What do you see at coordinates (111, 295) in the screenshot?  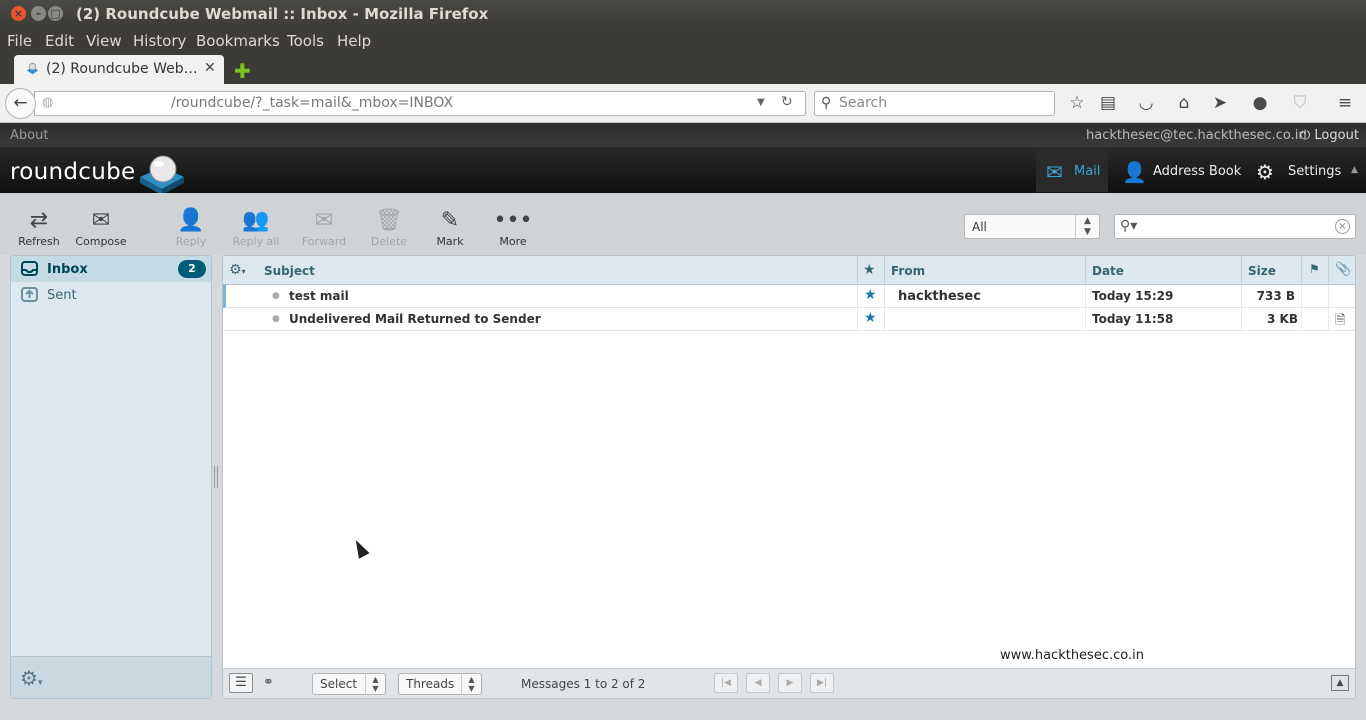 I see `folder-sent: Sent` at bounding box center [111, 295].